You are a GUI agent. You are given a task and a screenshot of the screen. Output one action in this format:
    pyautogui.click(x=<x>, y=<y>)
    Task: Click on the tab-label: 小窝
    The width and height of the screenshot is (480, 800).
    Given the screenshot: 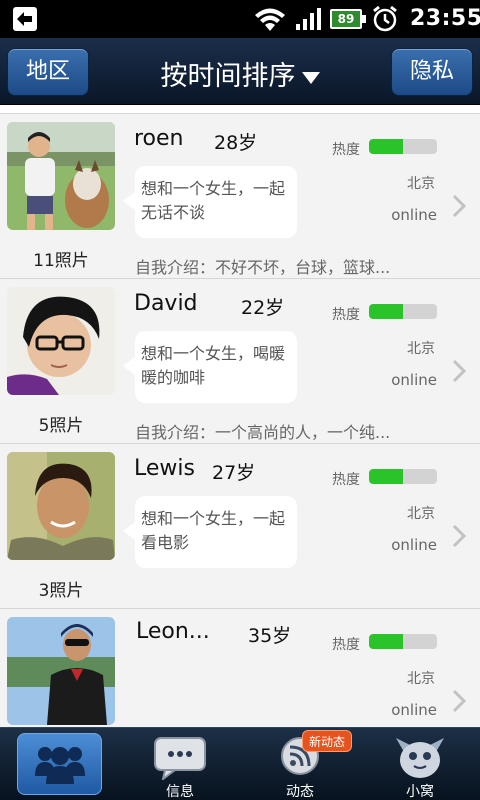 What is the action you would take?
    pyautogui.click(x=420, y=792)
    